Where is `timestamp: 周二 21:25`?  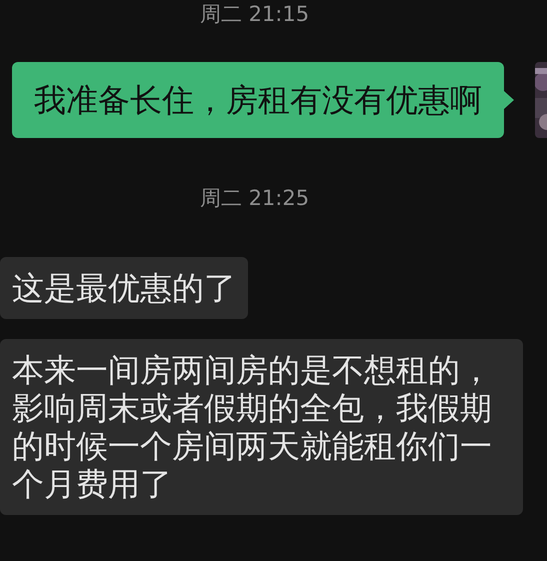 timestamp: 周二 21:25 is located at coordinates (255, 198).